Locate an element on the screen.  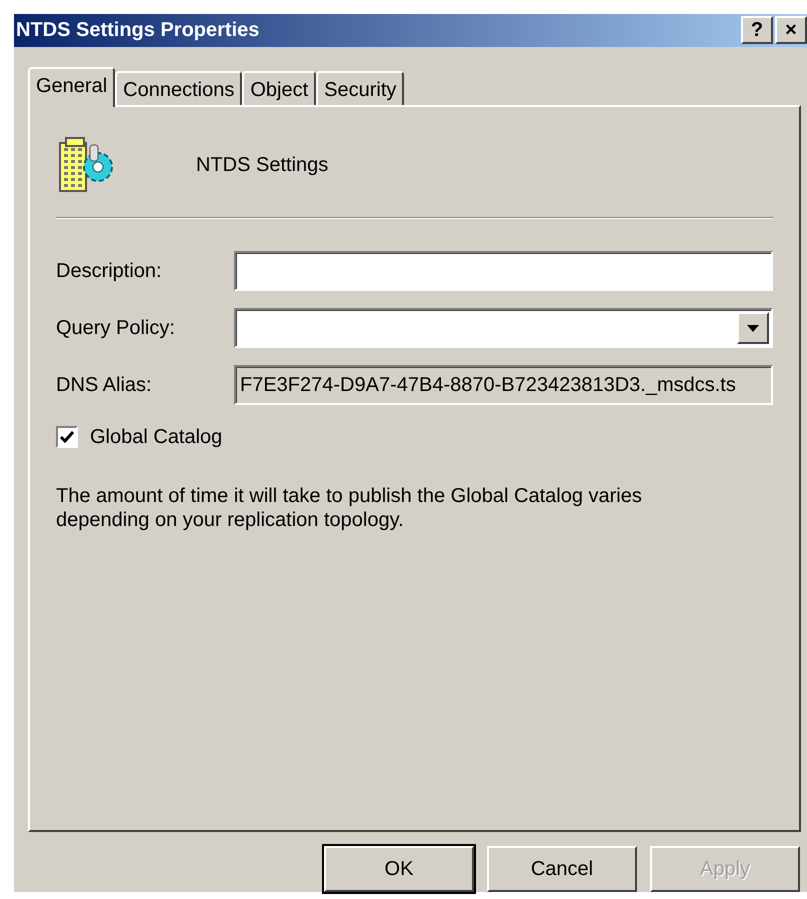
tab: Security is located at coordinates (360, 88).